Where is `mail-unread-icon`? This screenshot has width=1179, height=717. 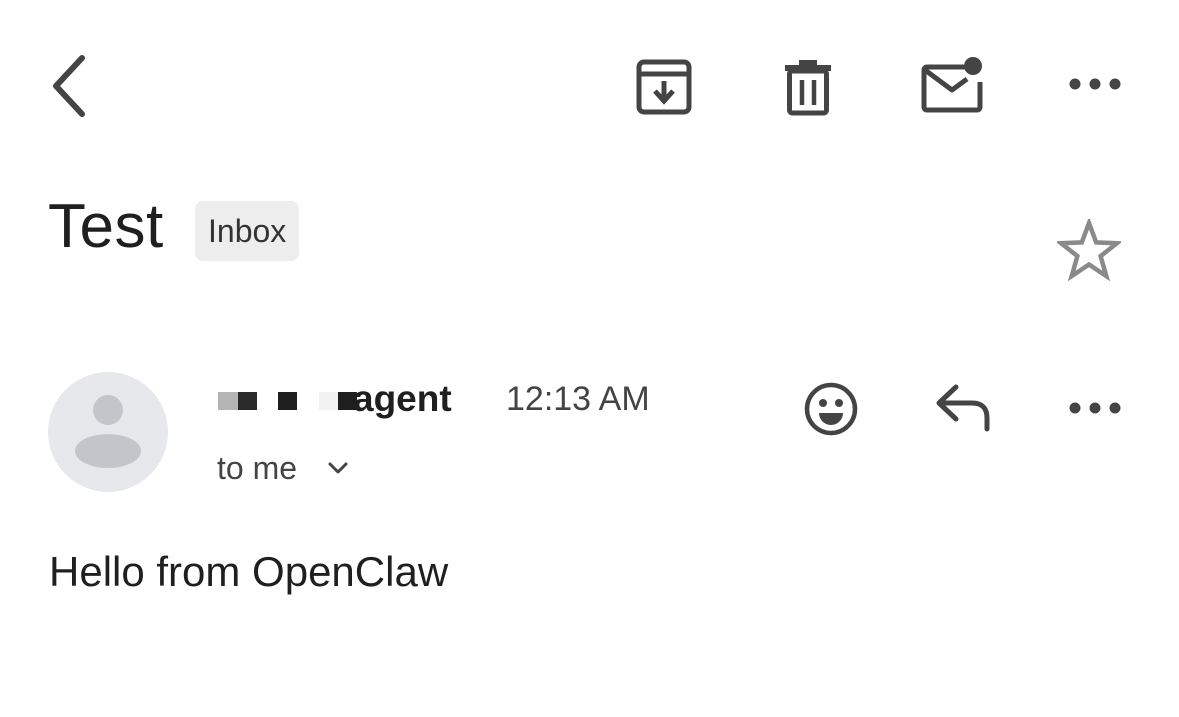 mail-unread-icon is located at coordinates (952, 85).